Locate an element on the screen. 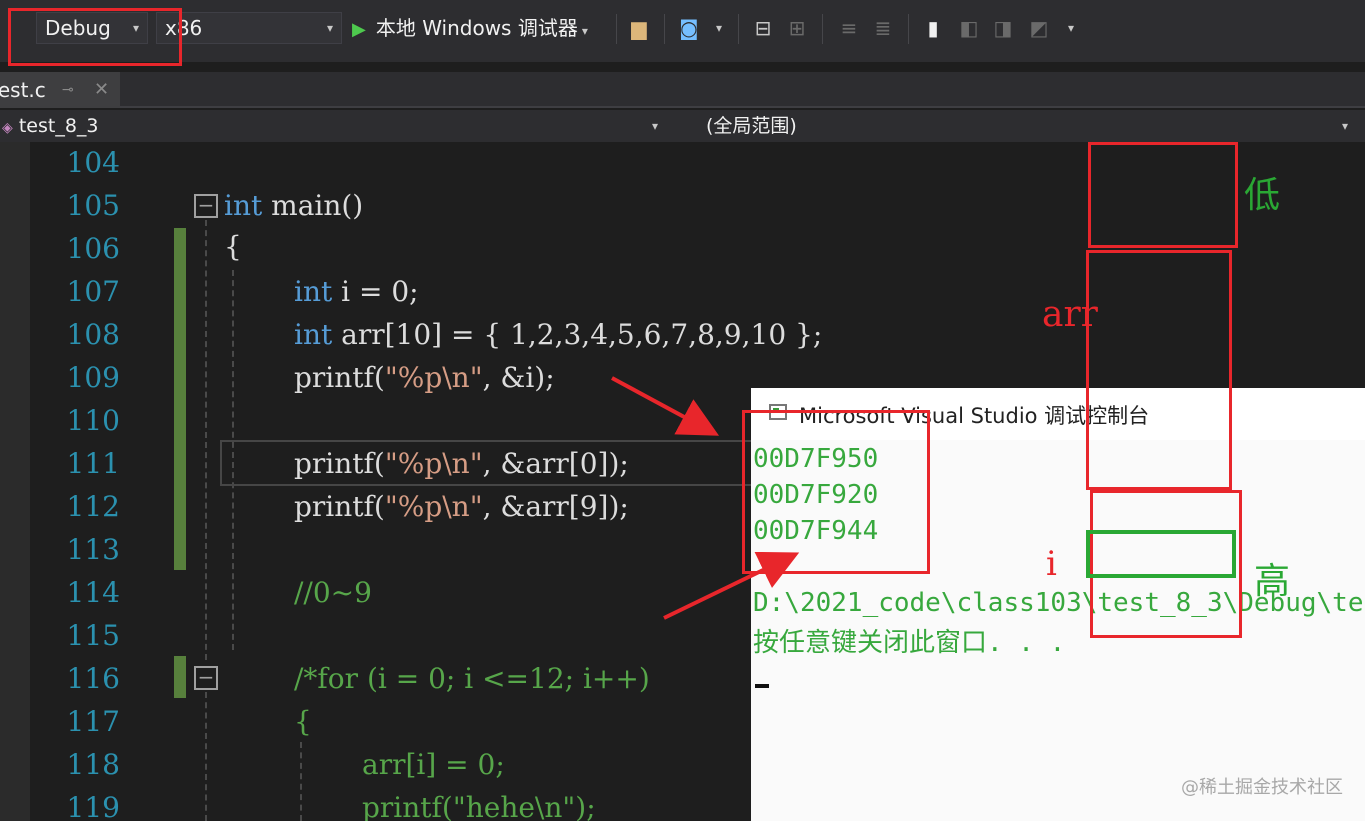 The height and width of the screenshot is (821, 1365). arrow-i-to-address is located at coordinates (665, 406).